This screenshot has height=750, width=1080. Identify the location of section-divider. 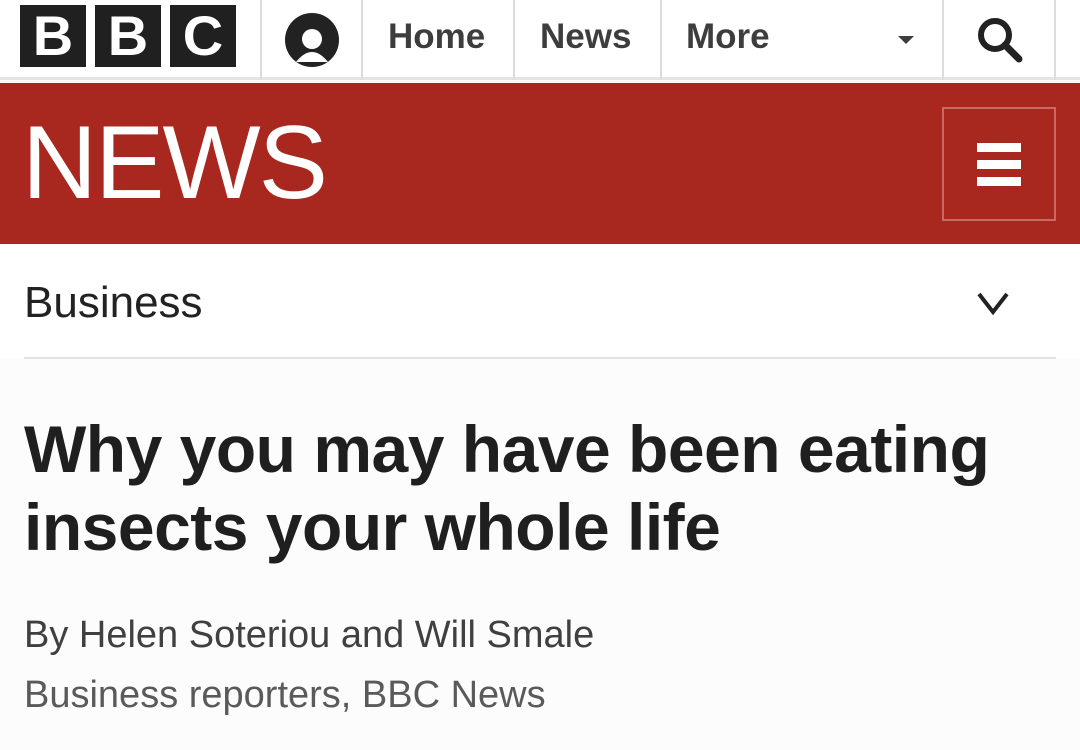
(540, 358).